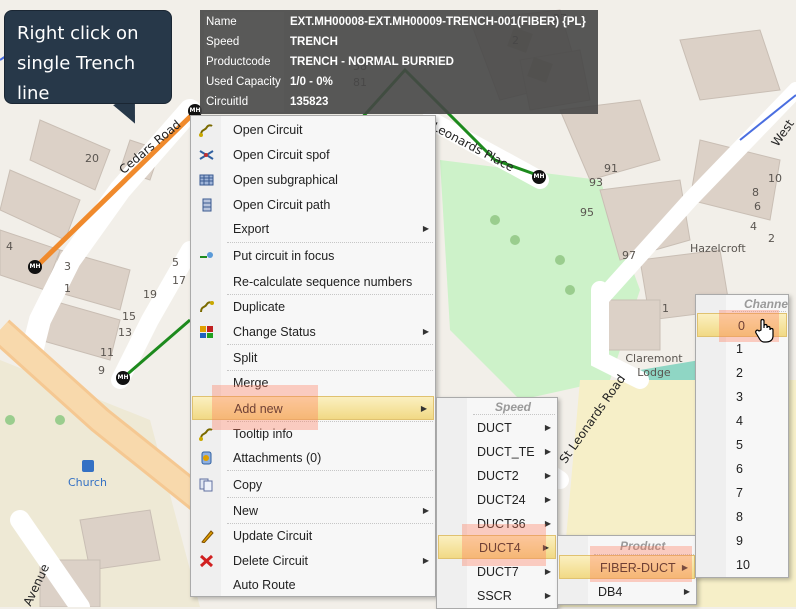 The width and height of the screenshot is (796, 609). Describe the element at coordinates (313, 536) in the screenshot. I see `menu-item-update-circuit: Update Circuit` at that location.